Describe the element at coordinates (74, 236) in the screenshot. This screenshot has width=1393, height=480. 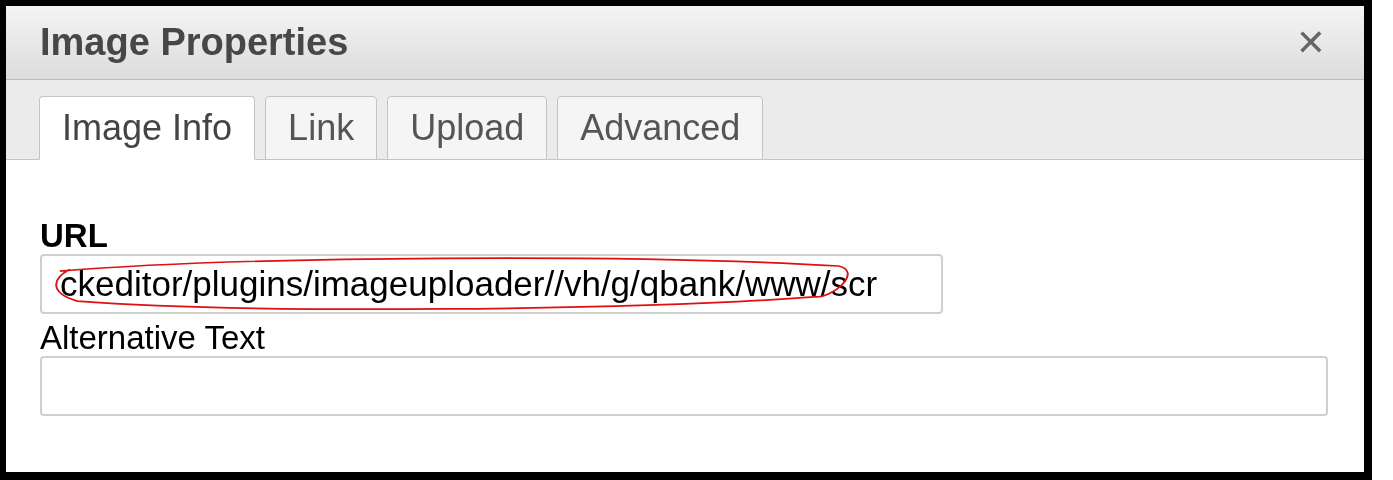
I see `field-label: URL` at that location.